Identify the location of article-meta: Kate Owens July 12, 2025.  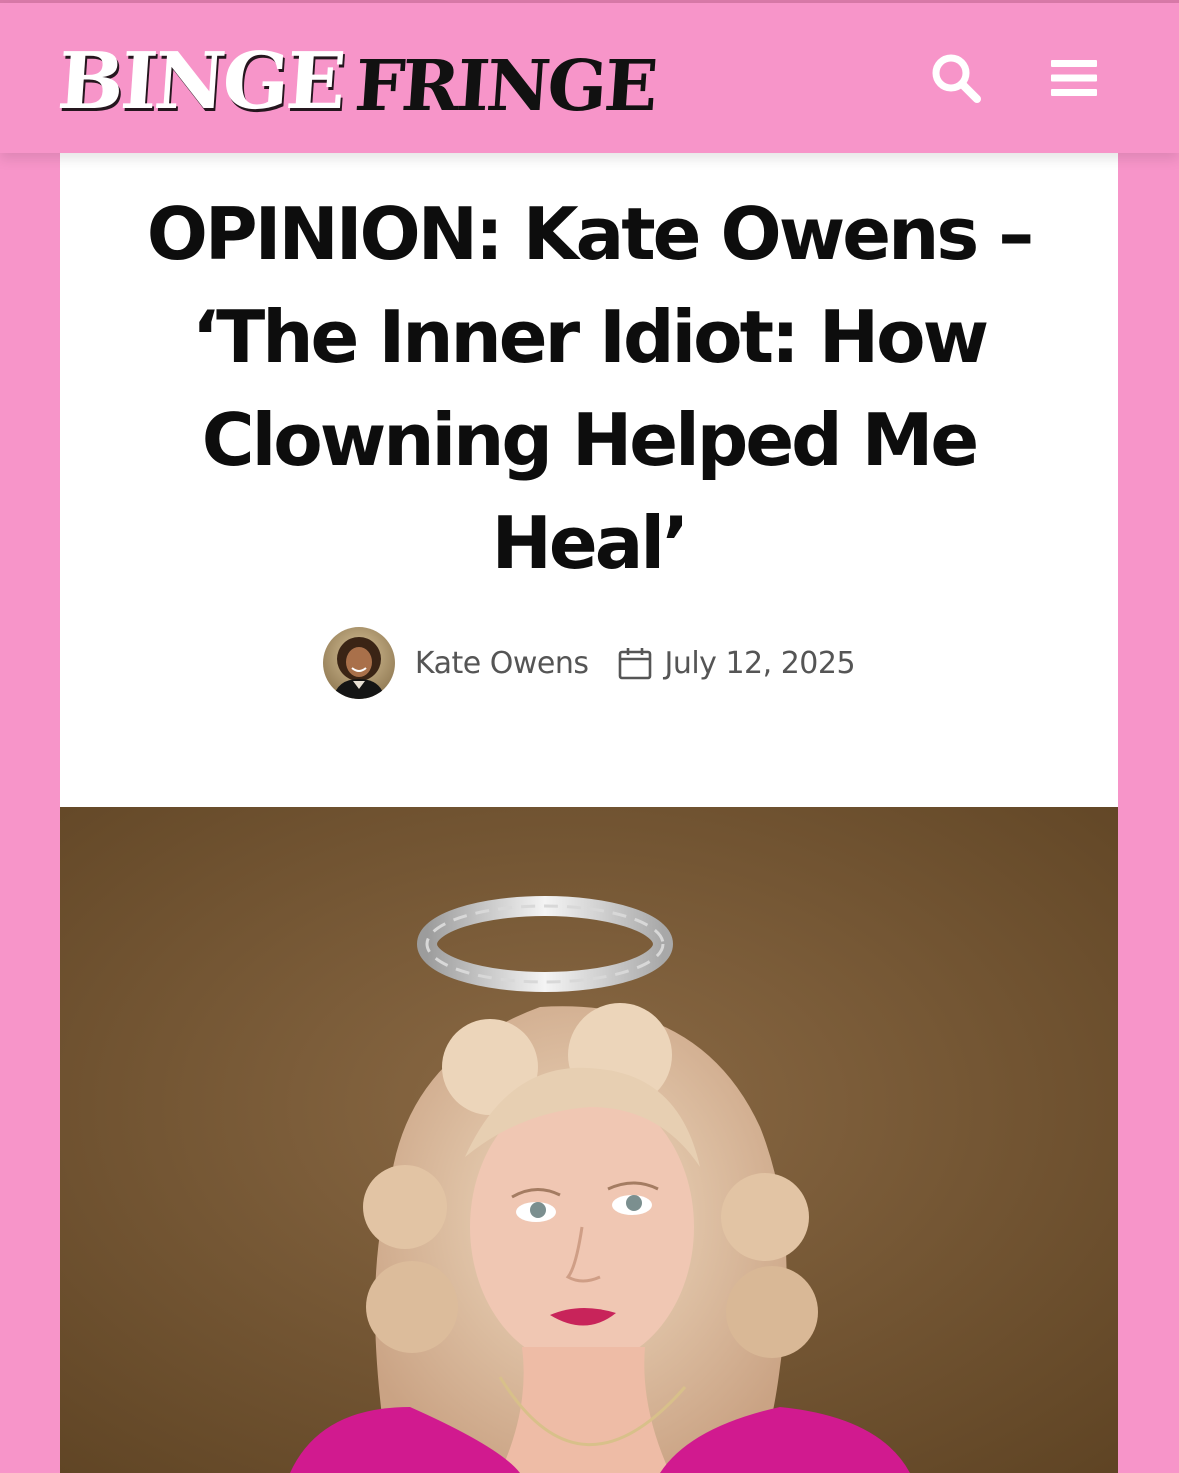
(589, 663).